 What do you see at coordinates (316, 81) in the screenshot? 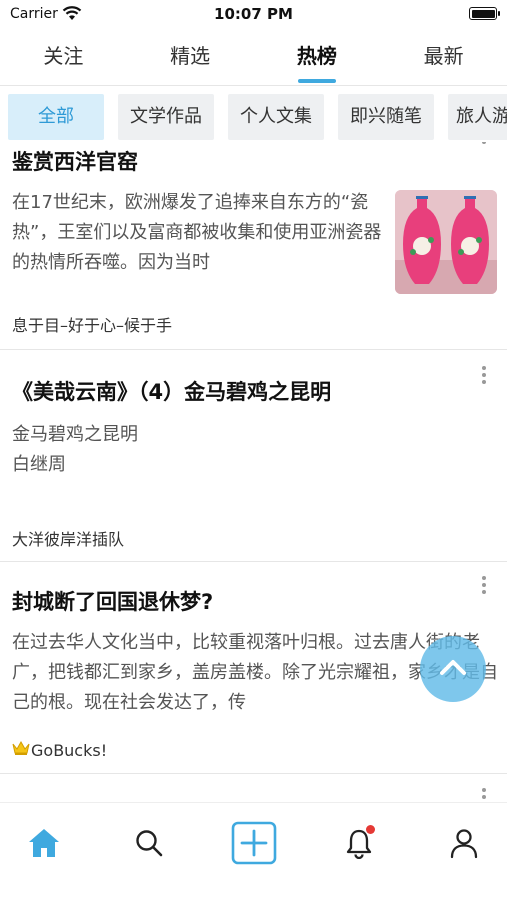
I see `active-tab-indicator` at bounding box center [316, 81].